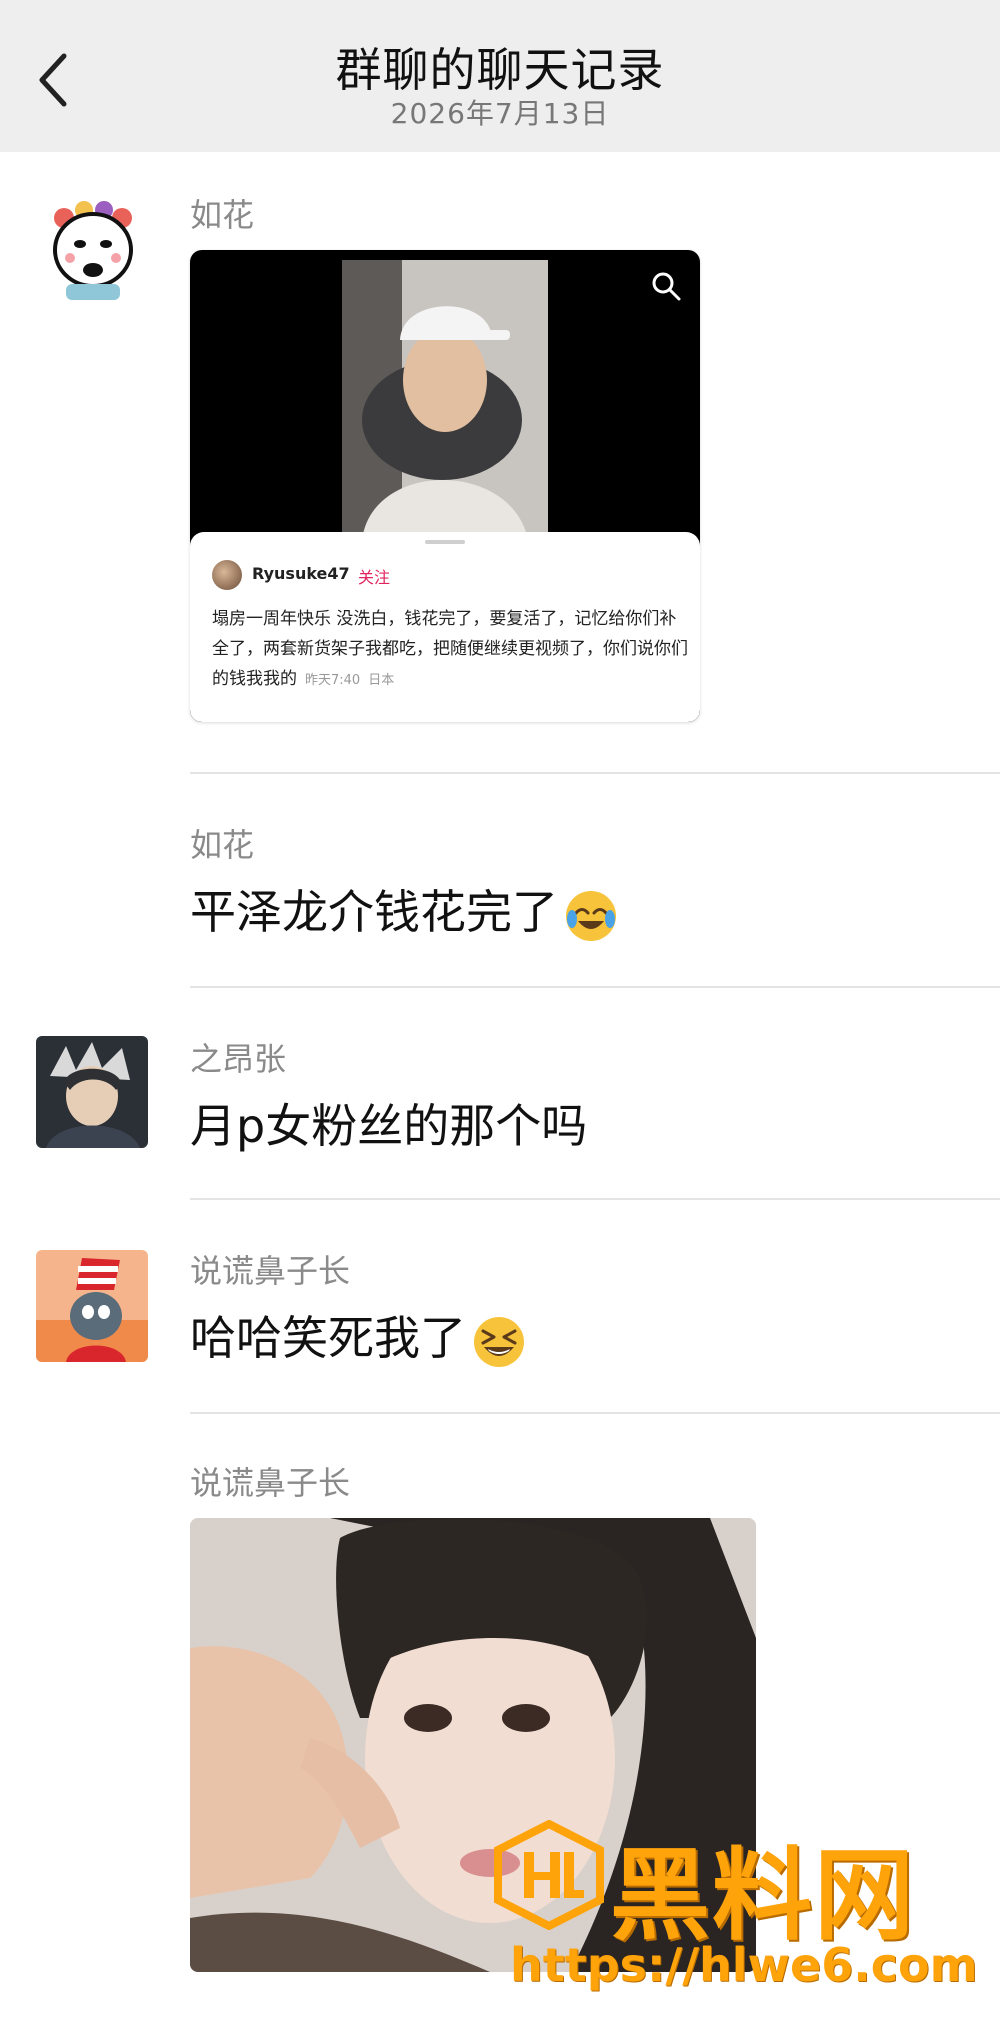  Describe the element at coordinates (745, 1919) in the screenshot. I see `watermark: 黑料网 https://hlwe6.com` at that location.